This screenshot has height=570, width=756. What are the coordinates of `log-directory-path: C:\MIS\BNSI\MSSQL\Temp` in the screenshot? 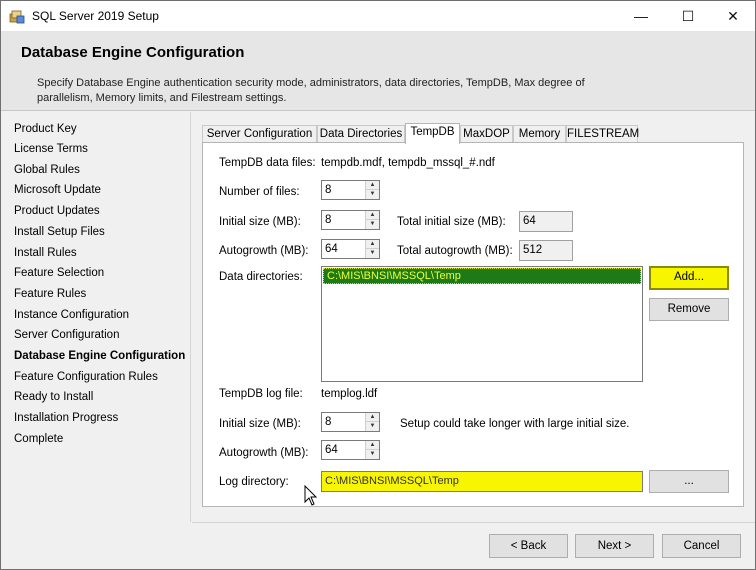 It's located at (392, 481).